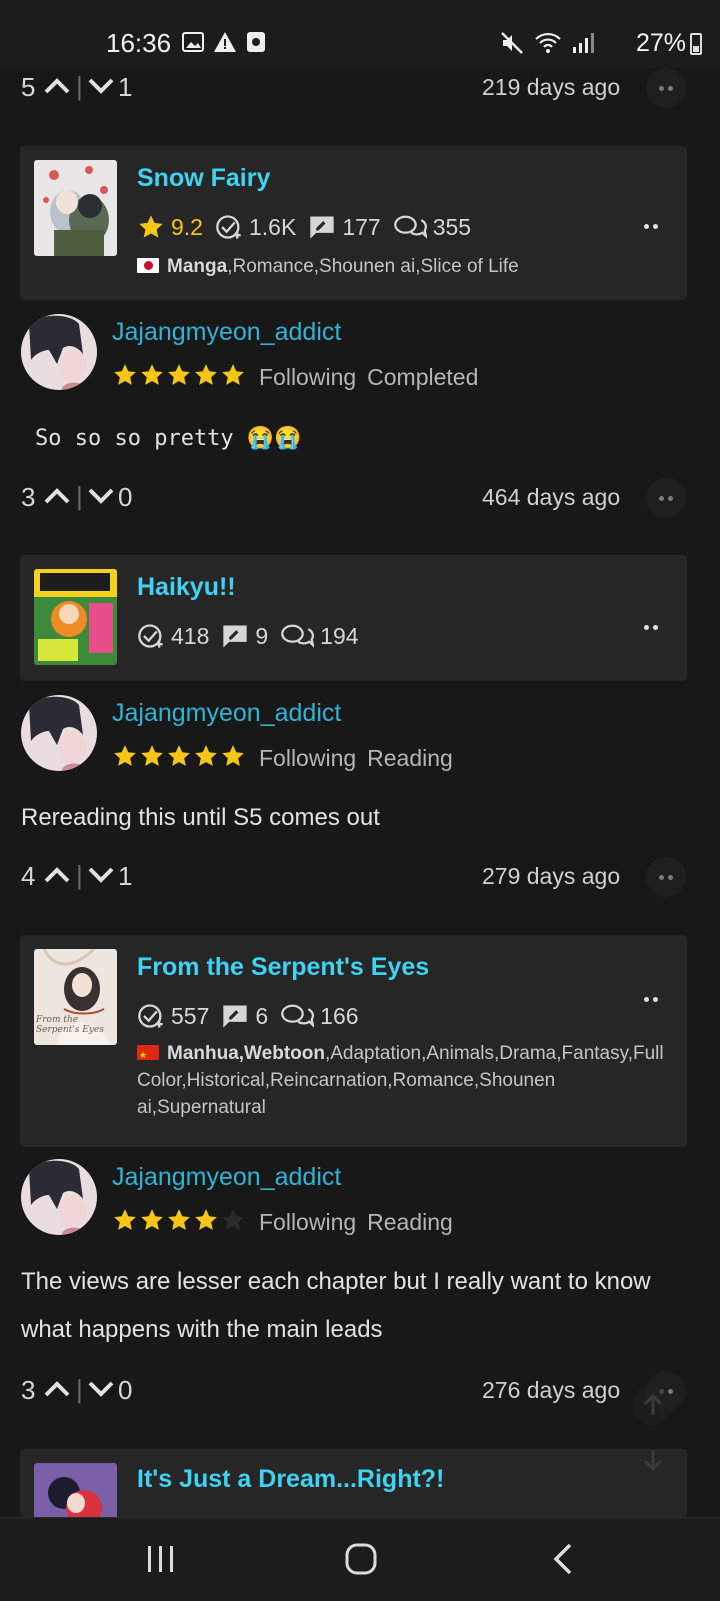 Image resolution: width=720 pixels, height=1601 pixels. Describe the element at coordinates (193, 42) in the screenshot. I see `gallery-icon` at that location.